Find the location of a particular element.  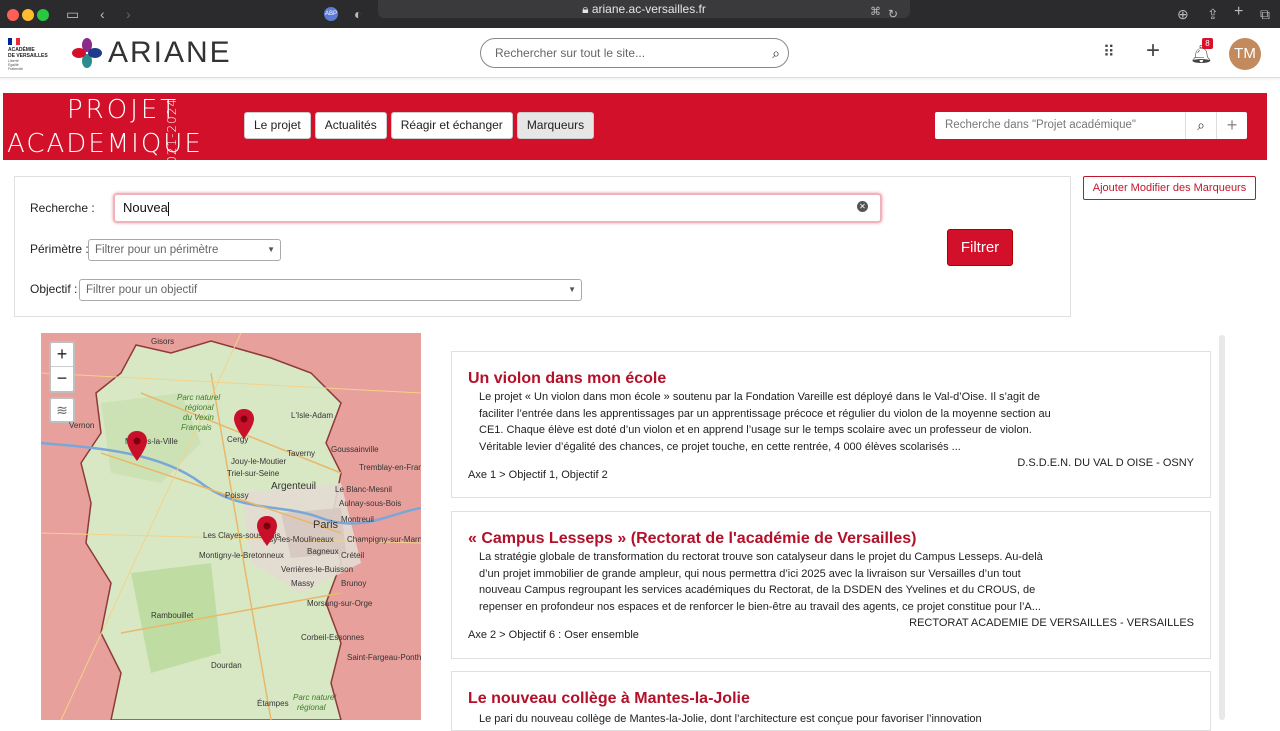

map-label: Paris is located at coordinates (326, 525).